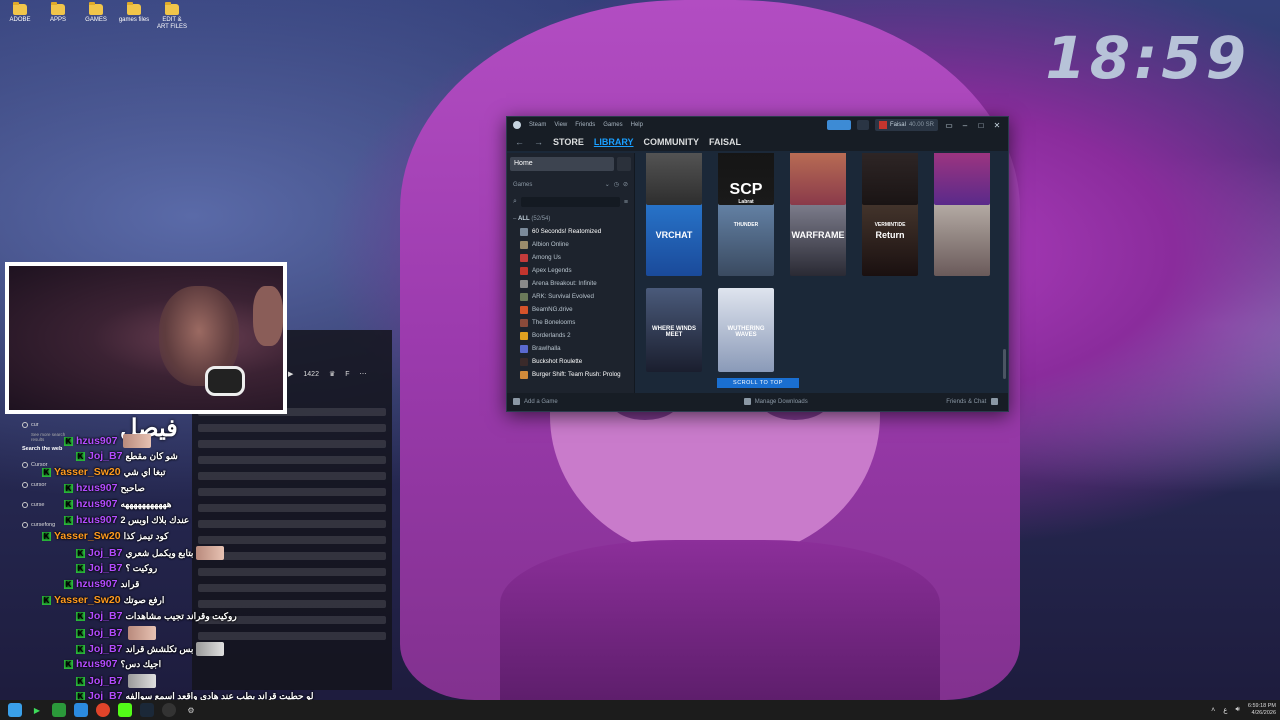 The height and width of the screenshot is (720, 1280). Describe the element at coordinates (672, 142) in the screenshot. I see `tab-community: COMMUNITY` at that location.